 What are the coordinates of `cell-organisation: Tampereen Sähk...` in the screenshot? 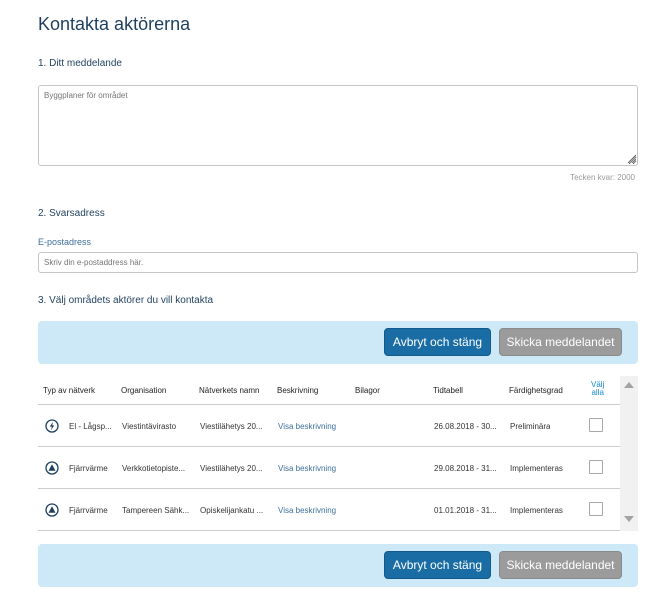 It's located at (156, 510).